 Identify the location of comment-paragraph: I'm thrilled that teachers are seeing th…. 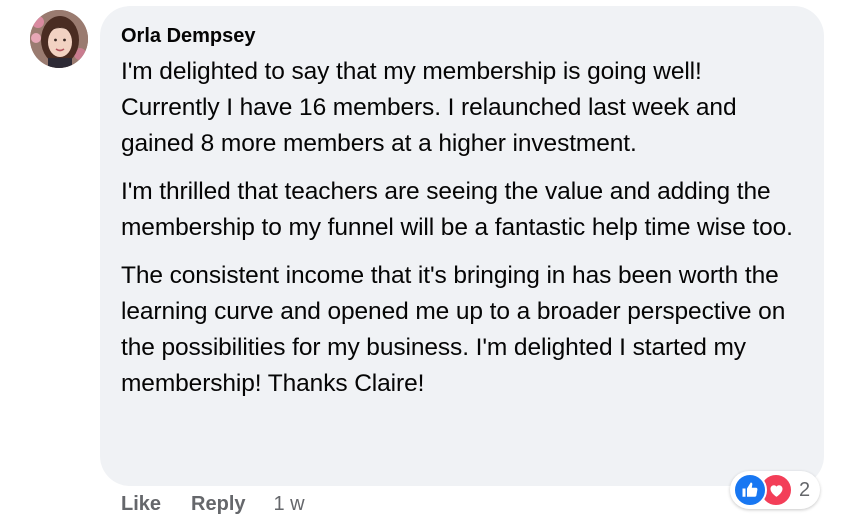
(457, 209).